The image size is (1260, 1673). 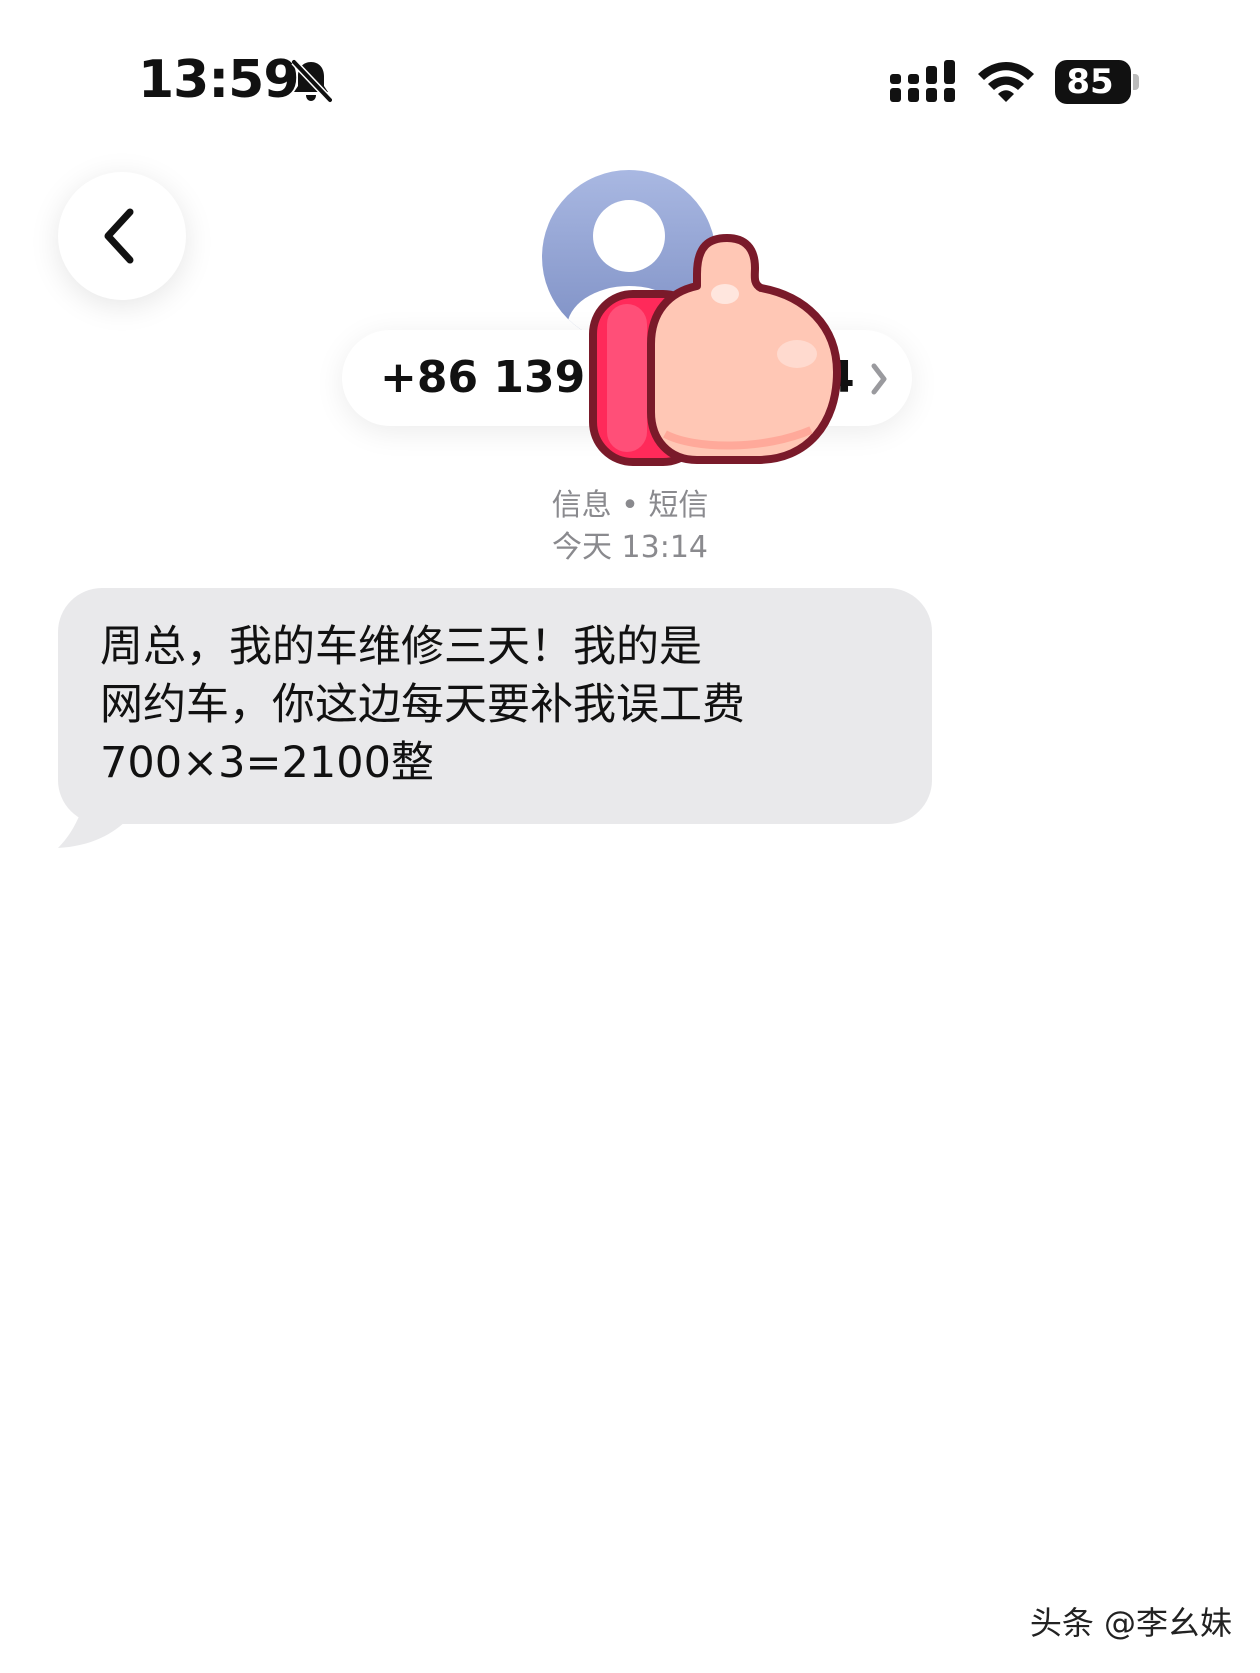 I want to click on chevron-right-icon, so click(x=879, y=379).